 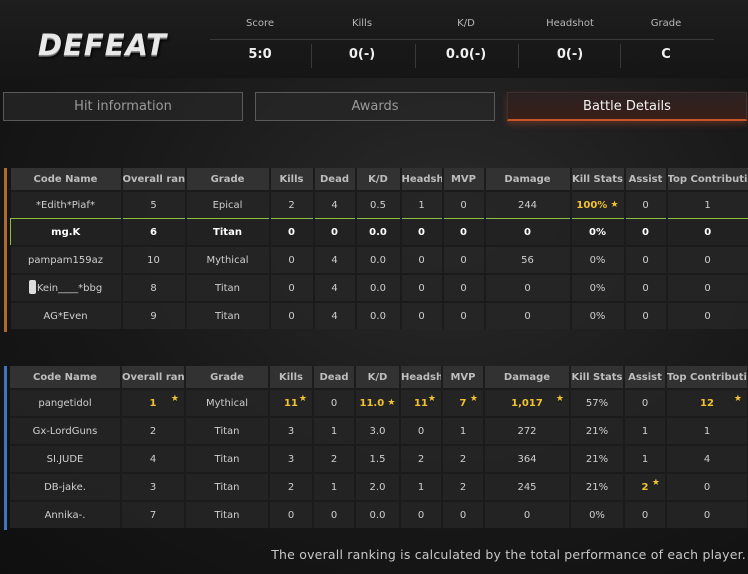 I want to click on player-name-cell: Kein____*bbg, so click(x=66, y=287).